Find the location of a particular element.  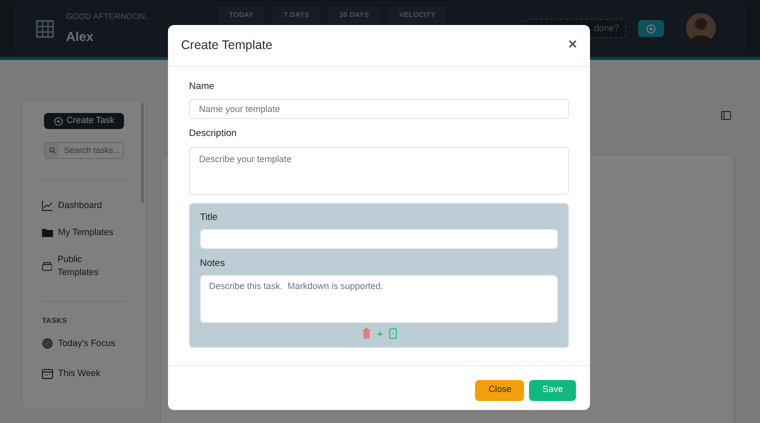

nav-item: This Week is located at coordinates (82, 373).